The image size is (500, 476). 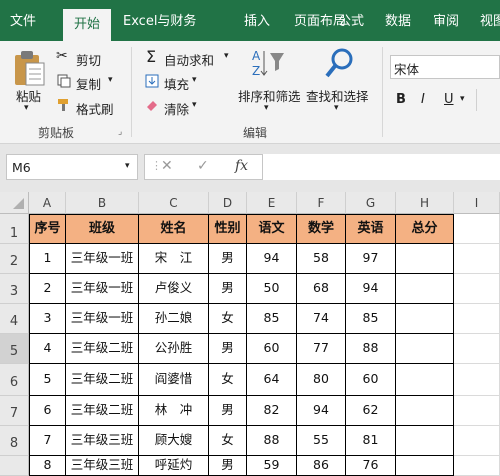 I want to click on row-header: 3, so click(x=14, y=289).